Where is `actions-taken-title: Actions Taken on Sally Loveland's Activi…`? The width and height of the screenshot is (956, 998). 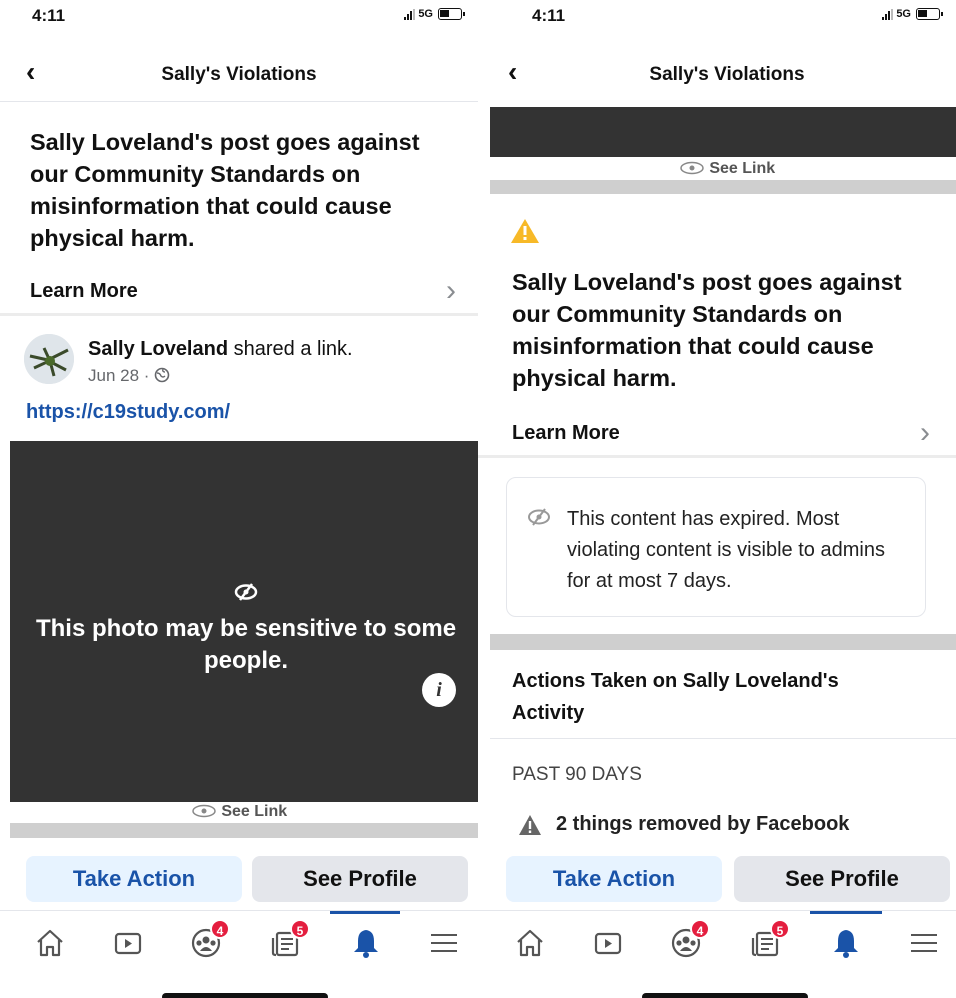 actions-taken-title: Actions Taken on Sally Loveland's Activi… is located at coordinates (675, 697).